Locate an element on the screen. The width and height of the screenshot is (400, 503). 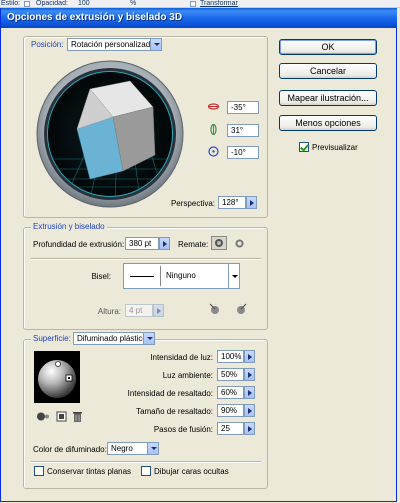
extrude-divider is located at coordinates (146, 259).